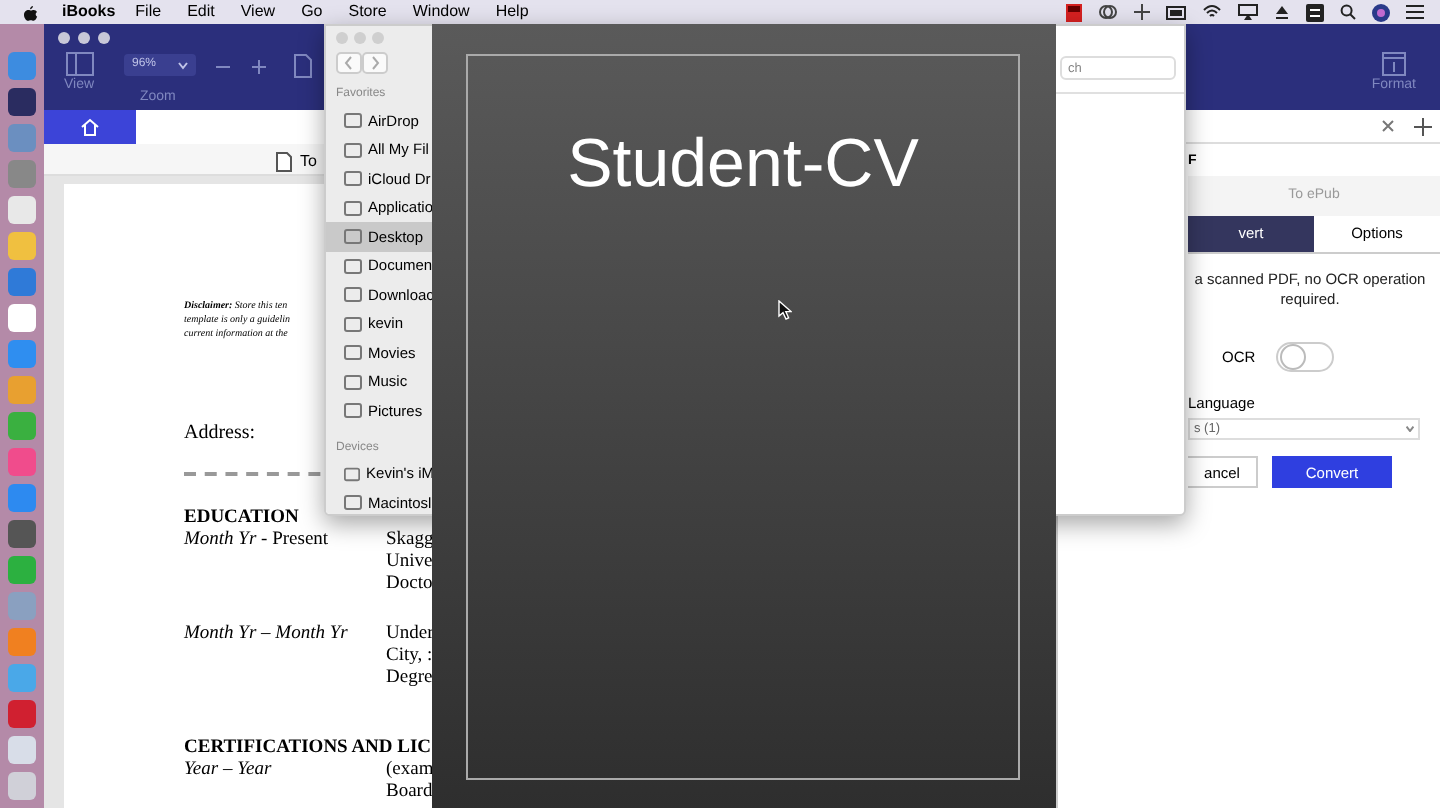 This screenshot has width=1440, height=808. I want to click on ocr-toggle, so click(1304, 357).